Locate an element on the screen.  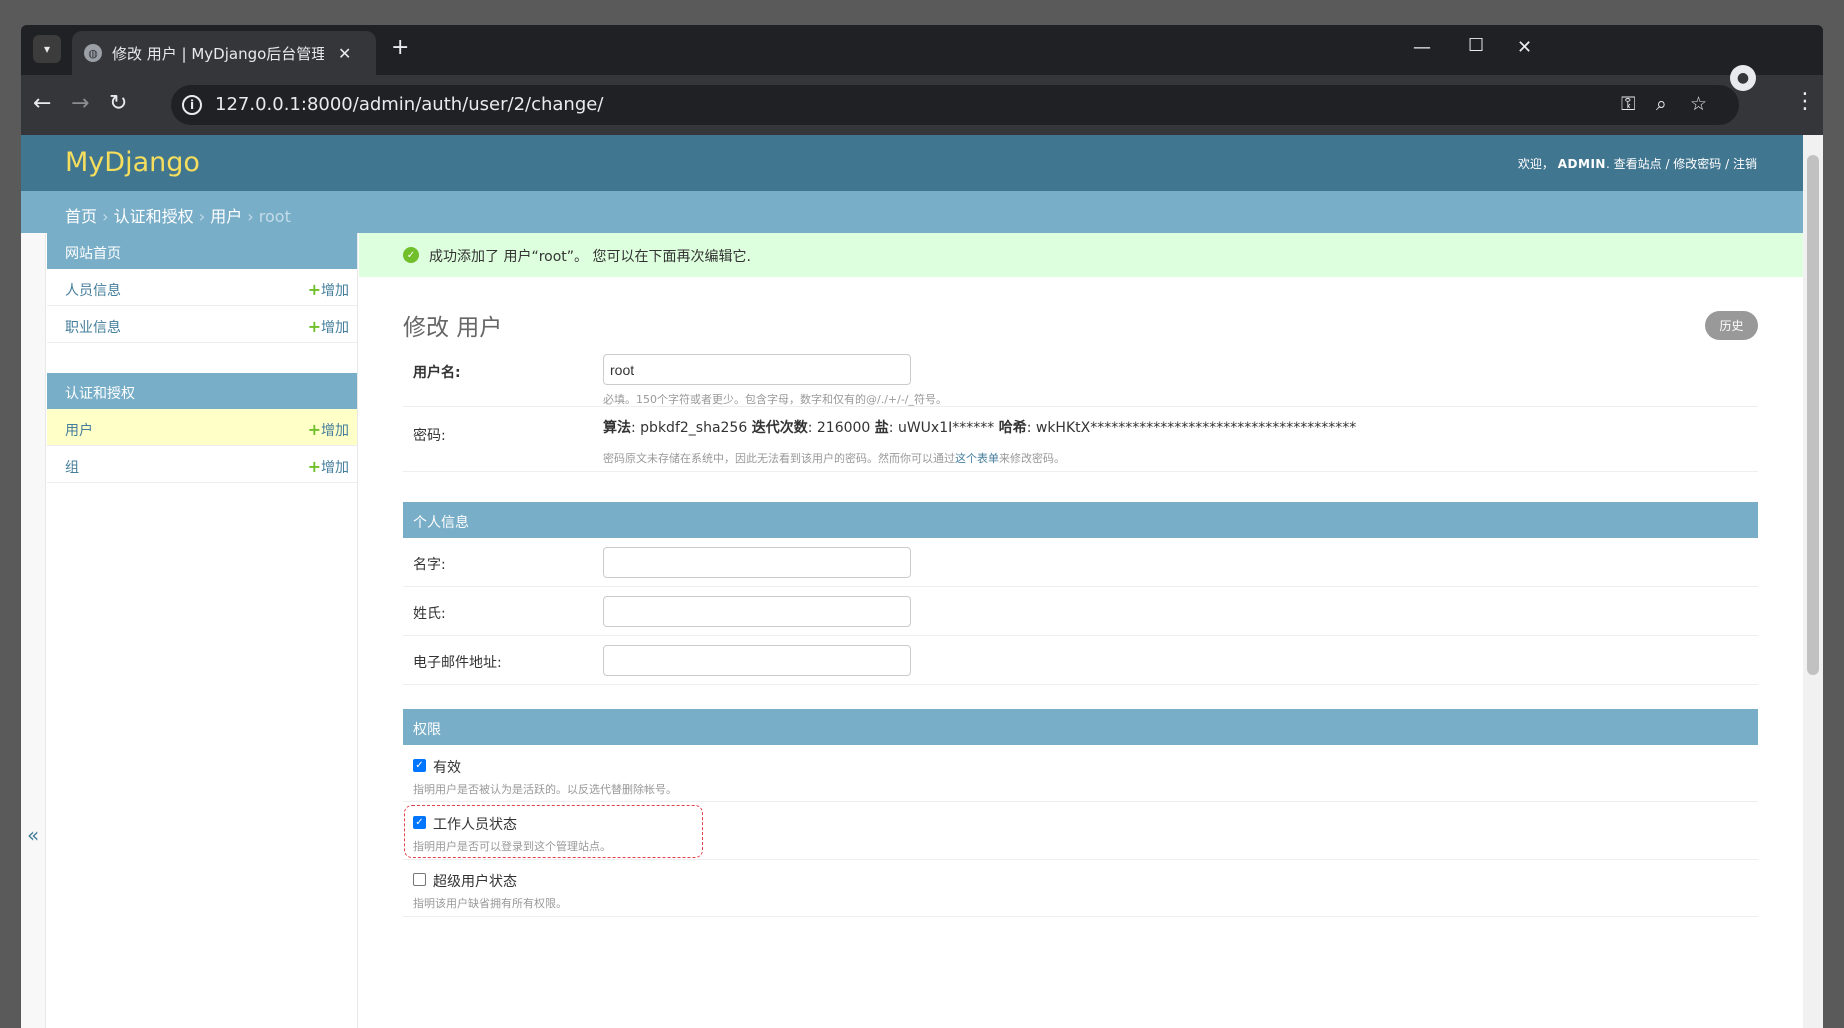
collapse-chevron-icon: « is located at coordinates (33, 835).